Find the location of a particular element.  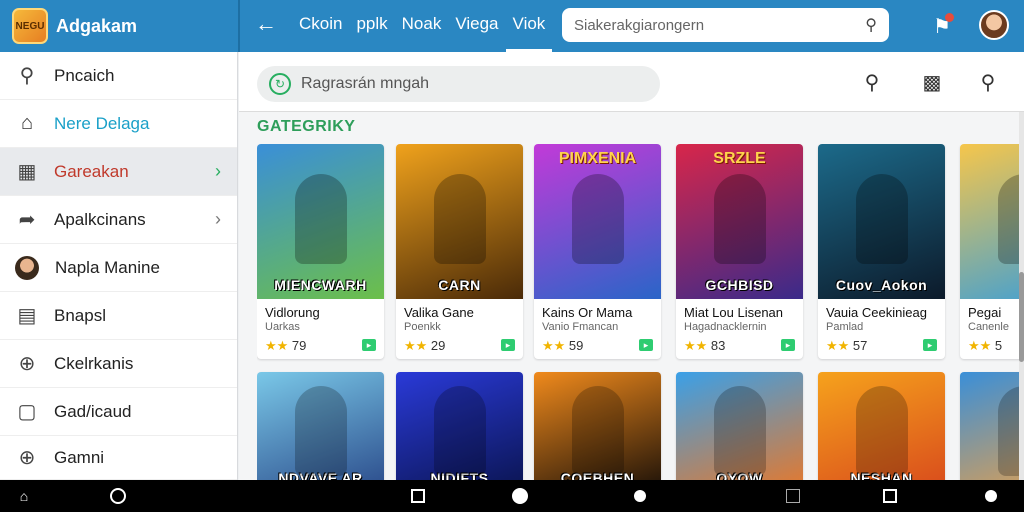

game-card: MIENCWARH Vidlorung Uarkas ★★ 79 ▸ is located at coordinates (320, 251).